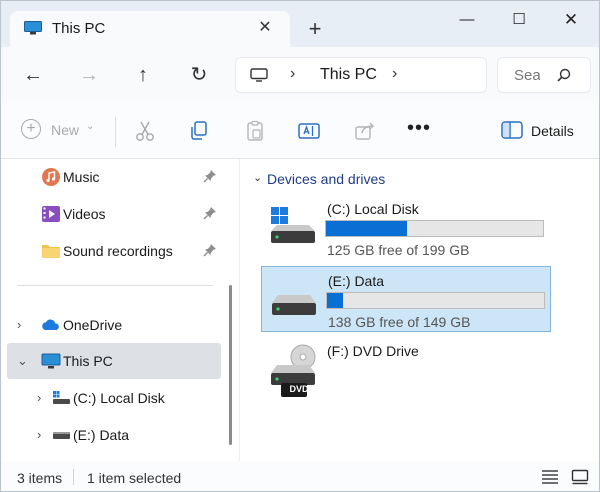 This screenshot has height=492, width=600. What do you see at coordinates (89, 75) in the screenshot?
I see `forward-button: →` at bounding box center [89, 75].